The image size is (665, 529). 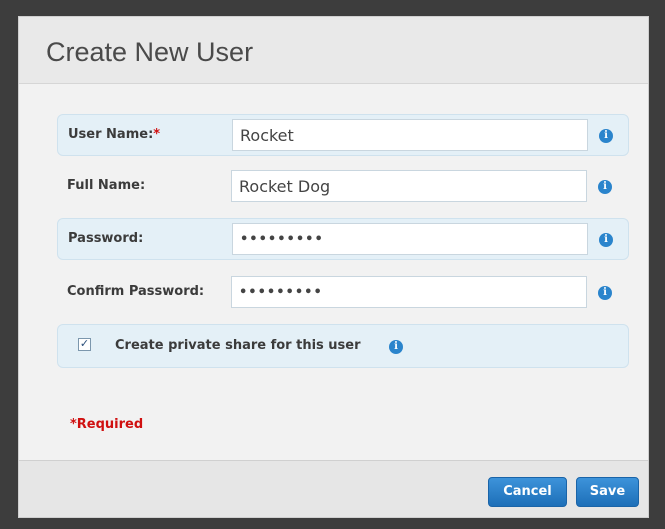 I want to click on private-share-checkbox: ✓, so click(x=84, y=344).